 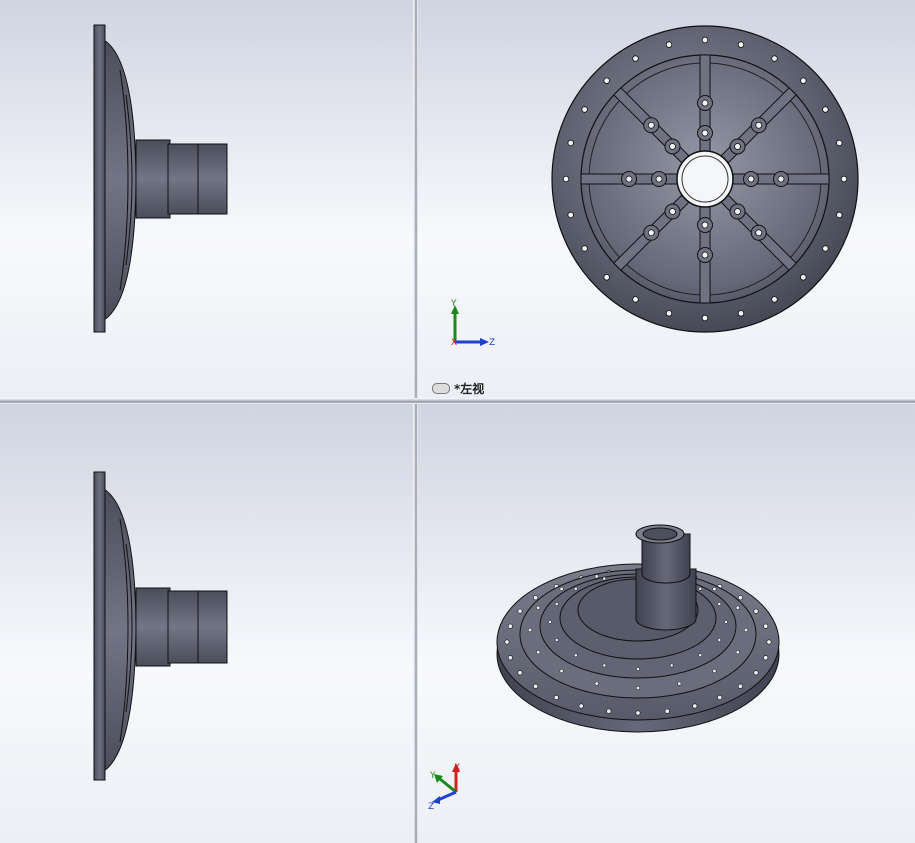 What do you see at coordinates (454, 343) in the screenshot?
I see `x-axis-label: X` at bounding box center [454, 343].